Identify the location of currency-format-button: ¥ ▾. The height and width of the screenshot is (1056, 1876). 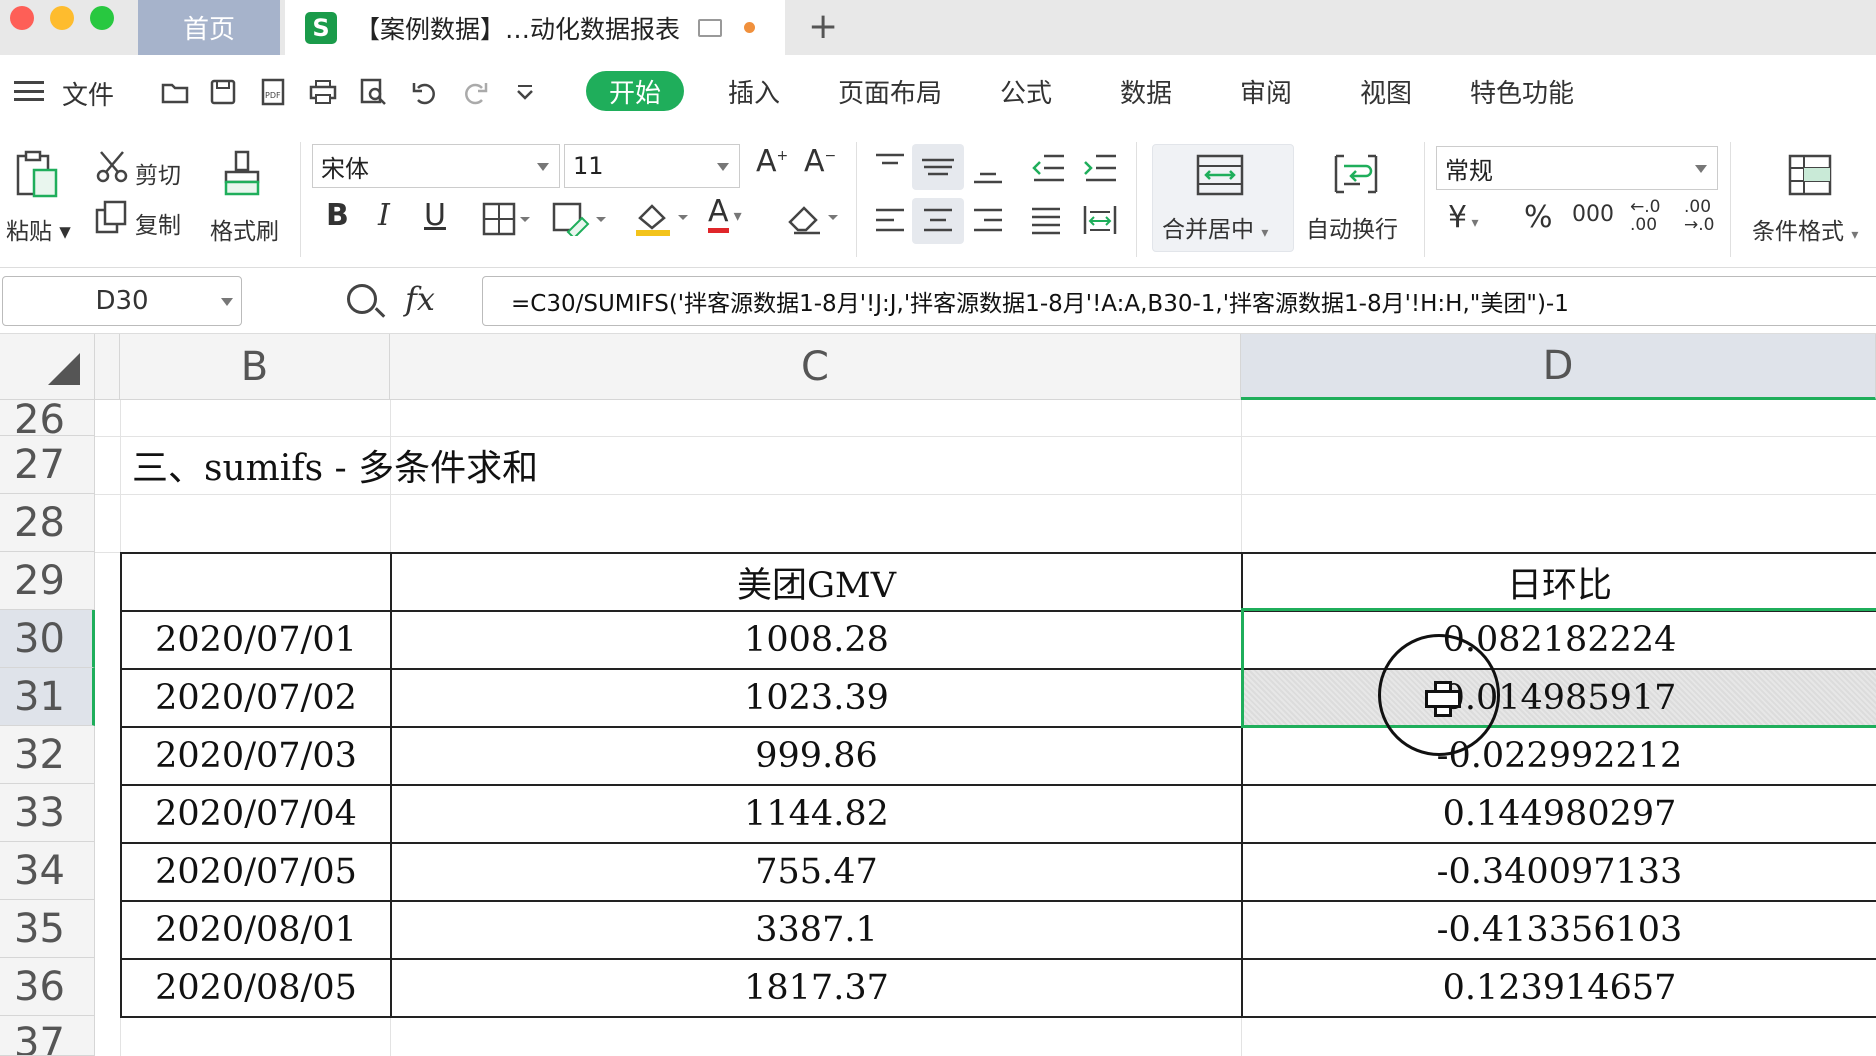
(1463, 217).